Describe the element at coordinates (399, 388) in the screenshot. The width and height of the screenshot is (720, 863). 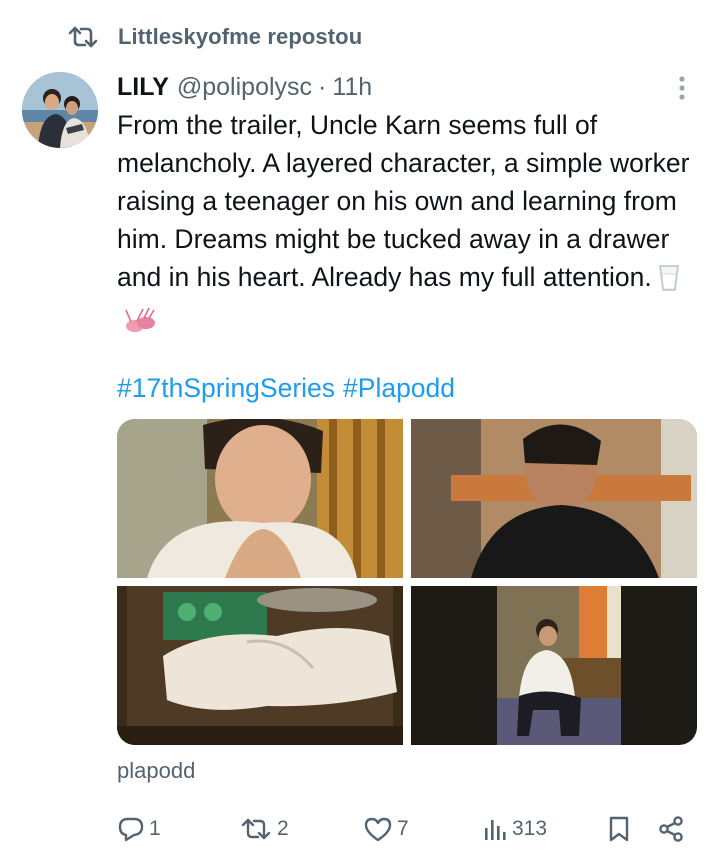
I see `hashtag-link: #Plapodd` at that location.